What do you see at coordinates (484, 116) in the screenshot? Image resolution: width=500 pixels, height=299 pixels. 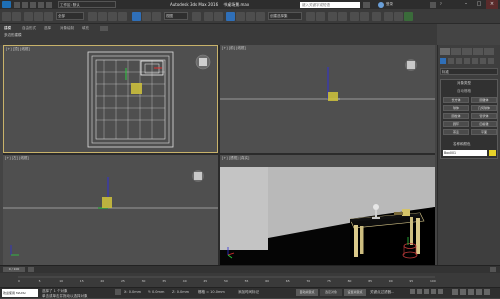 I see `tube-button: 管状体` at bounding box center [484, 116].